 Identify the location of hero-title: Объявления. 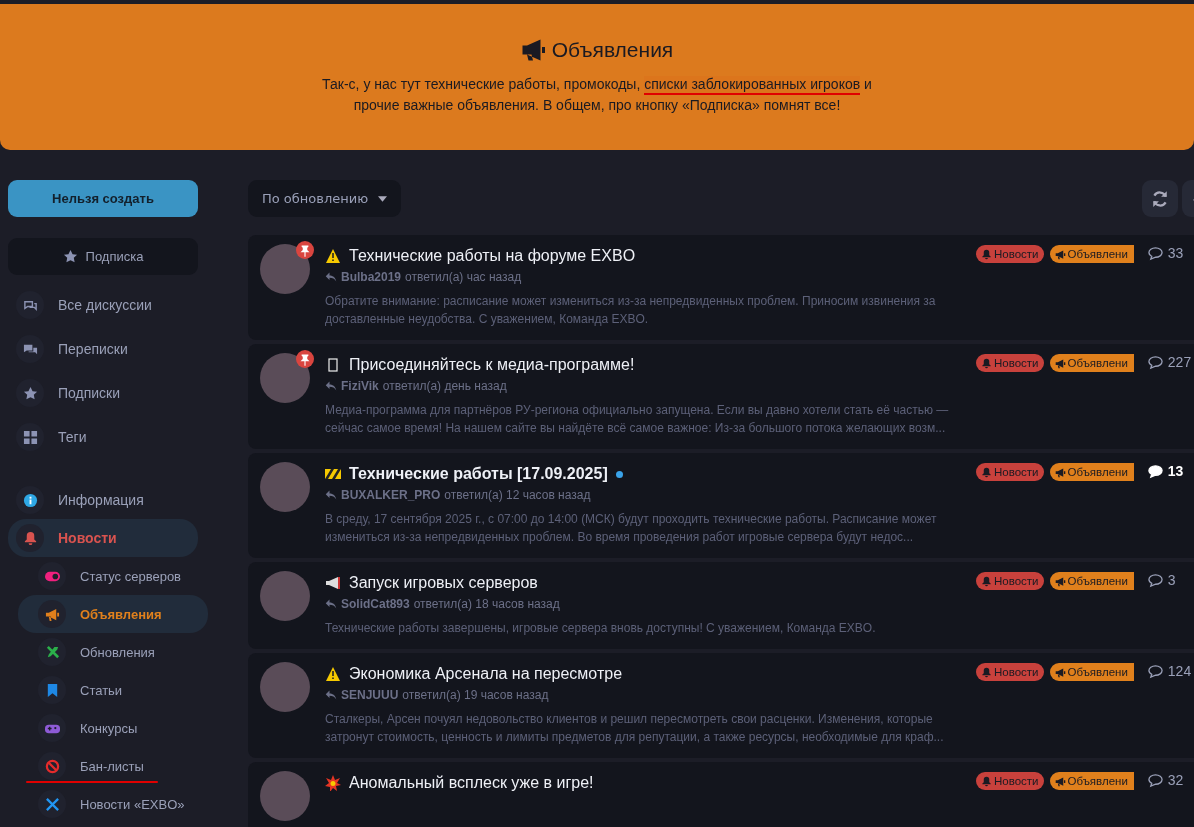
(612, 50).